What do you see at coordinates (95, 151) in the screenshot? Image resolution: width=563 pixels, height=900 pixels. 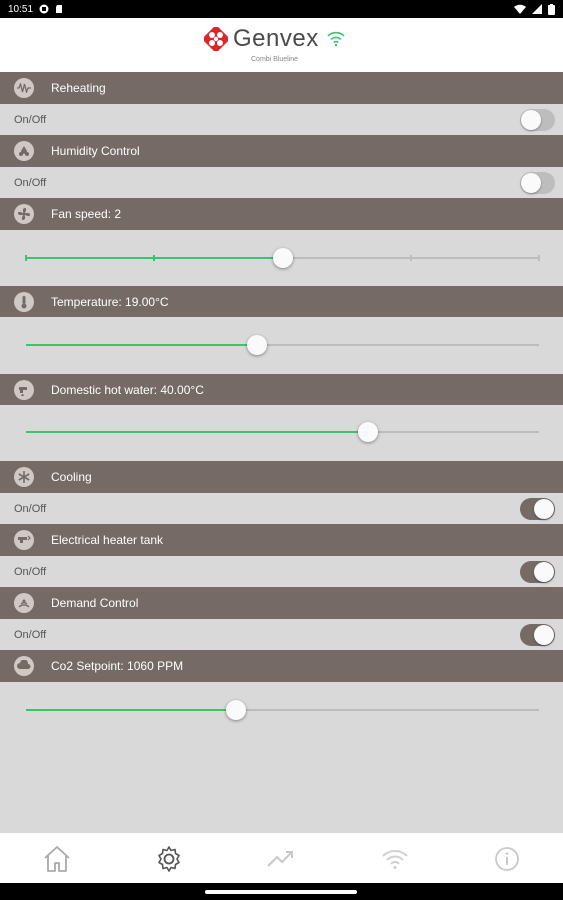 I see `section-title-humidity: Humidity Control` at bounding box center [95, 151].